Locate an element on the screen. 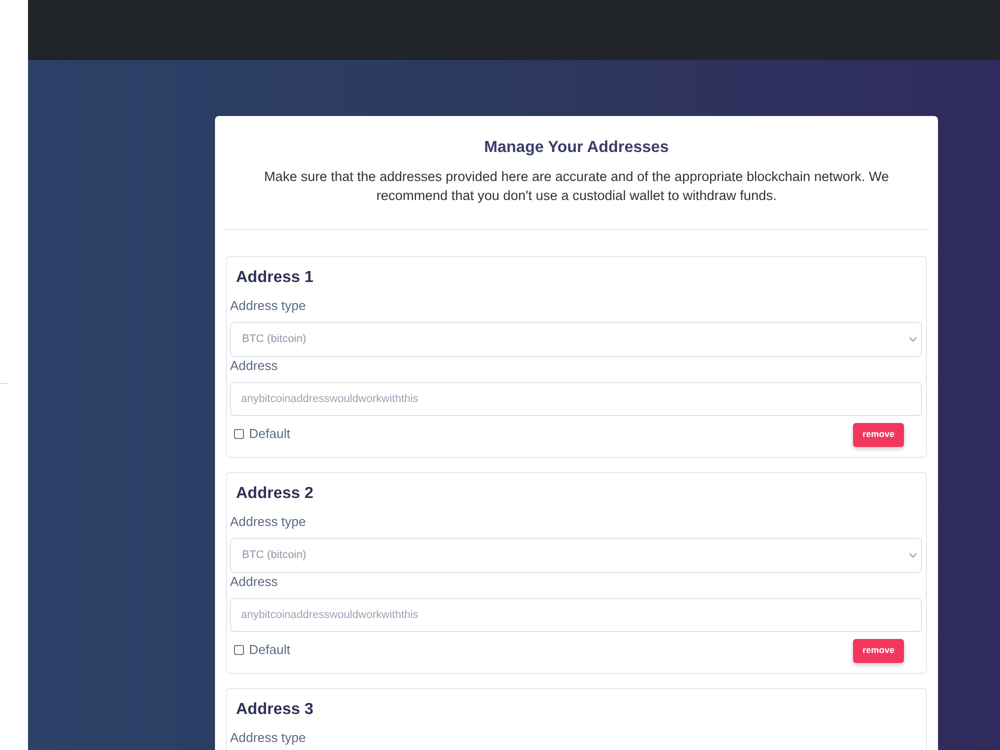 The image size is (1000, 750). address-heading: Address 3 is located at coordinates (274, 710).